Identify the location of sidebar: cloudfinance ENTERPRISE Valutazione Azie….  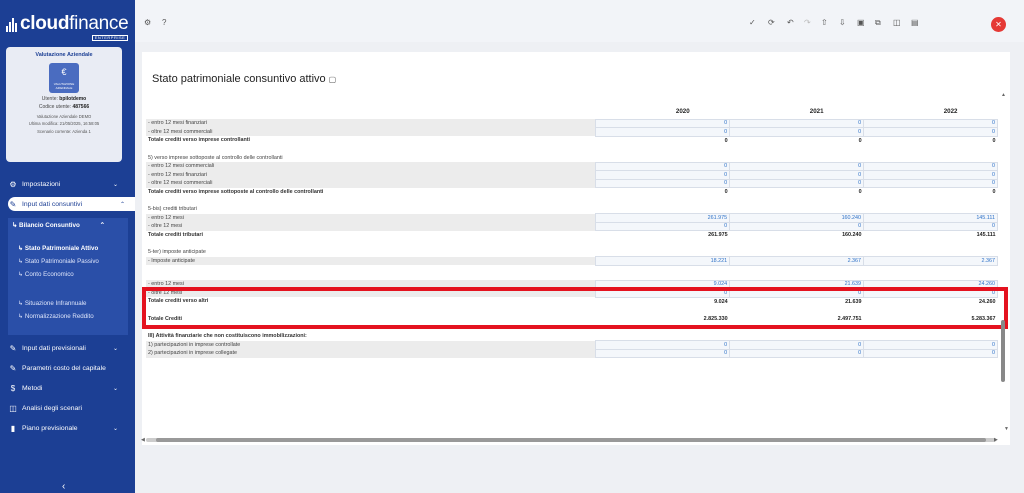
(67, 246).